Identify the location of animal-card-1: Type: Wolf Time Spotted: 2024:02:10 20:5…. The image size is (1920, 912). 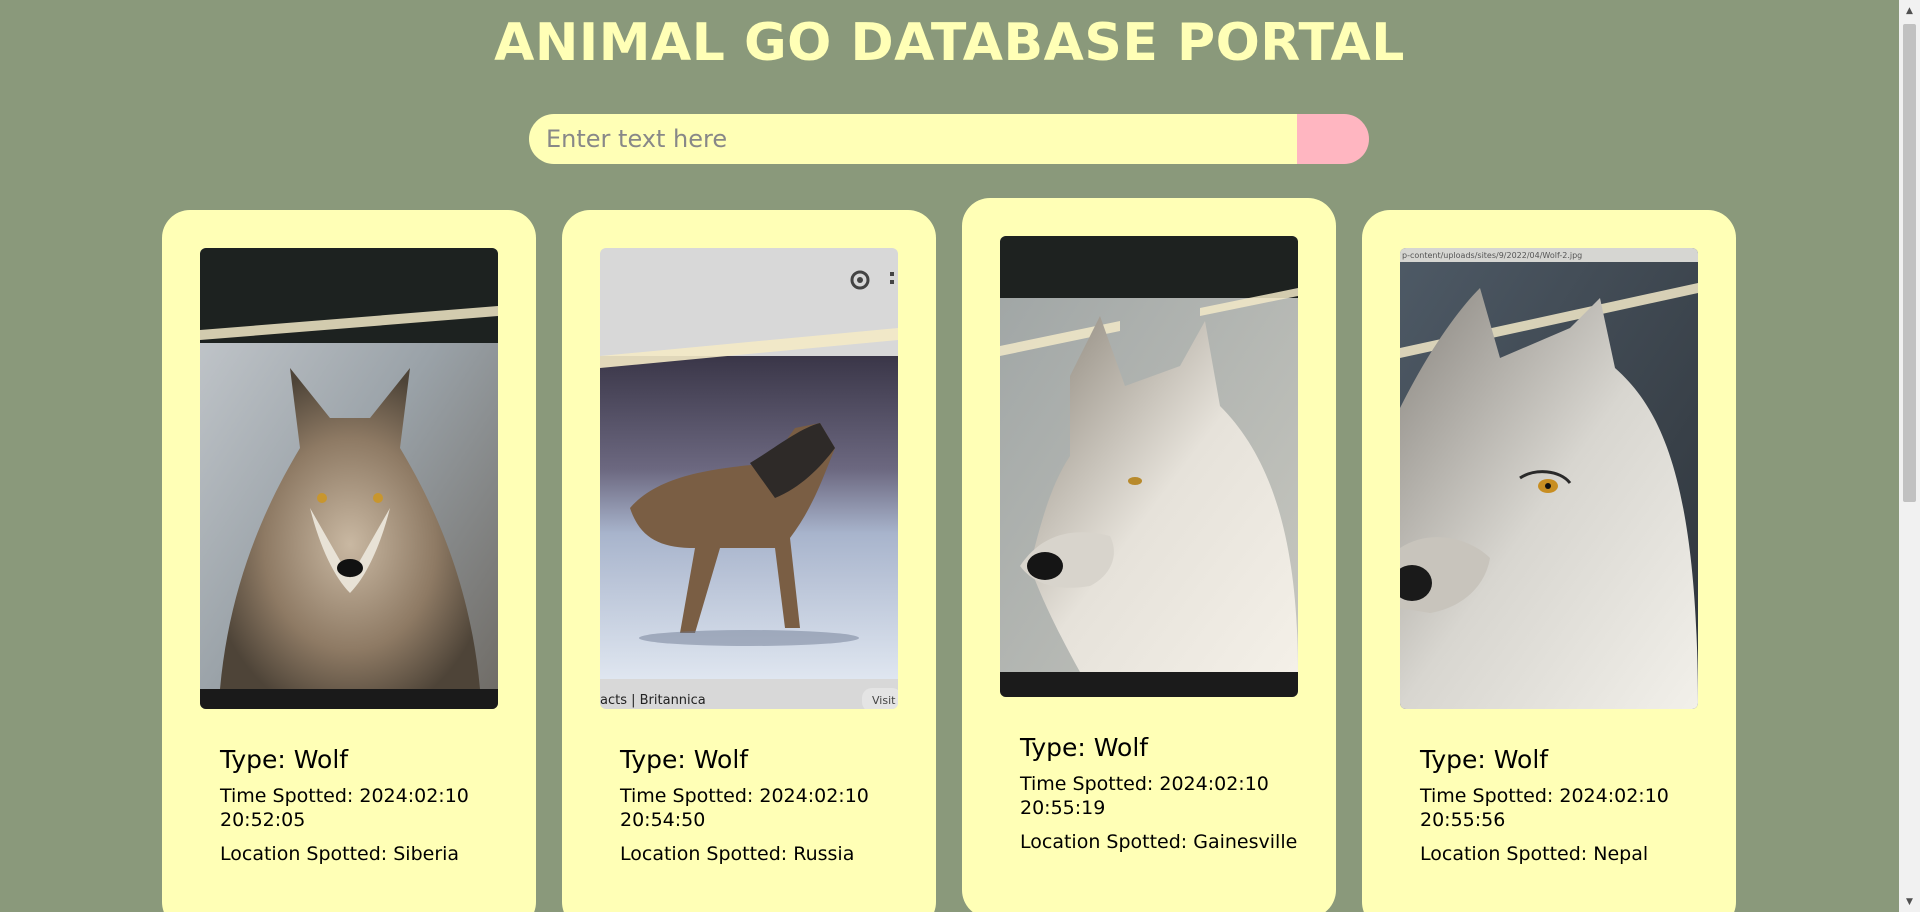
(349, 561).